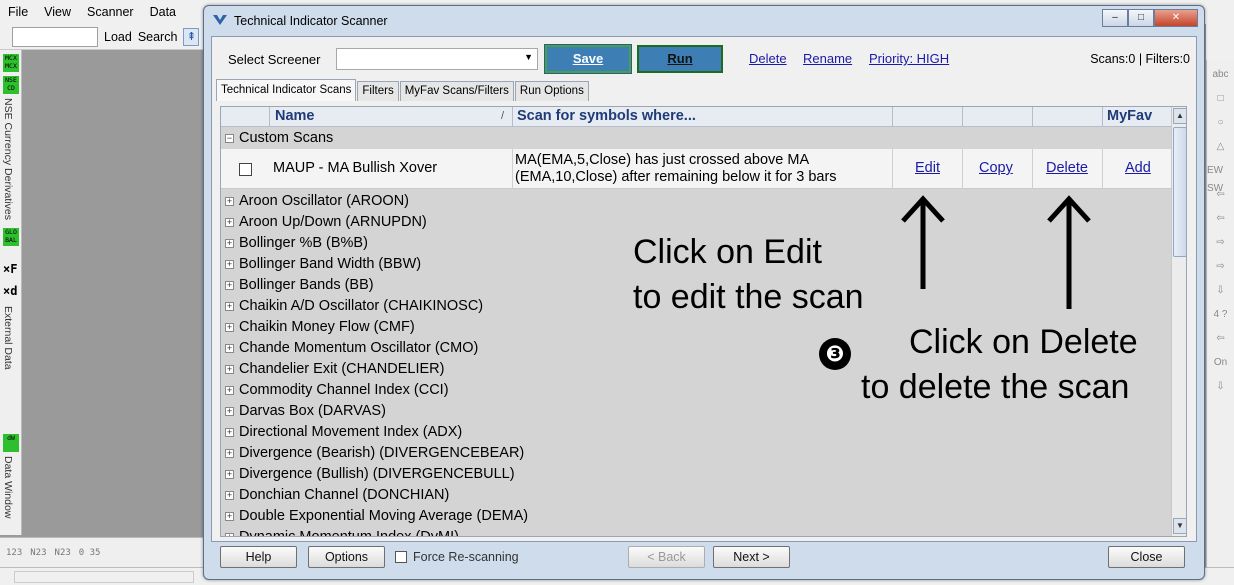  Describe the element at coordinates (666, 557) in the screenshot. I see `back-button: < Back` at that location.